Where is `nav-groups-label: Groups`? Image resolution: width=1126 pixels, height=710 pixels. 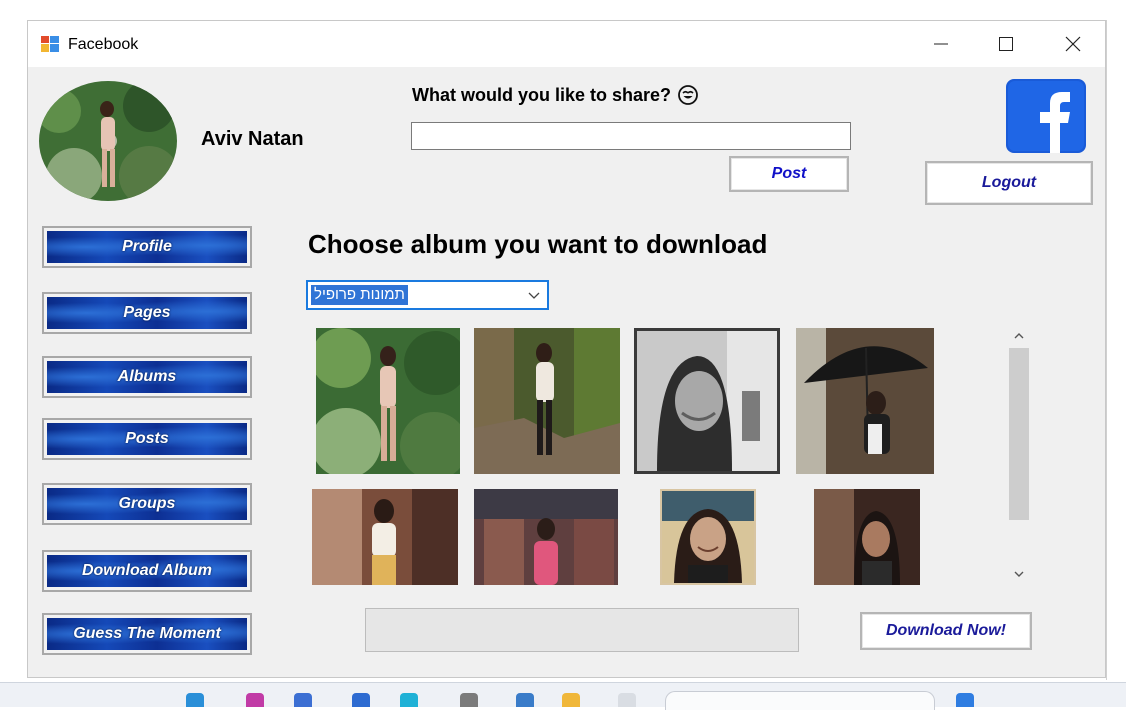
nav-groups-label: Groups is located at coordinates (147, 504).